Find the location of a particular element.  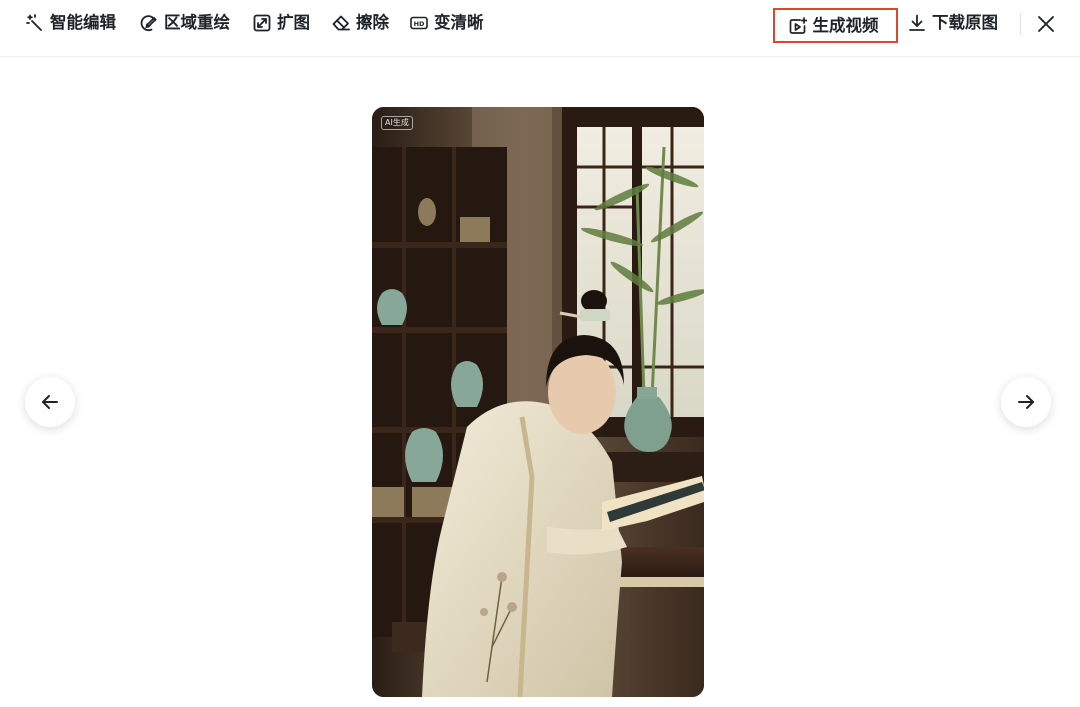

region-redraw-button: 区域重绘 is located at coordinates (185, 23).